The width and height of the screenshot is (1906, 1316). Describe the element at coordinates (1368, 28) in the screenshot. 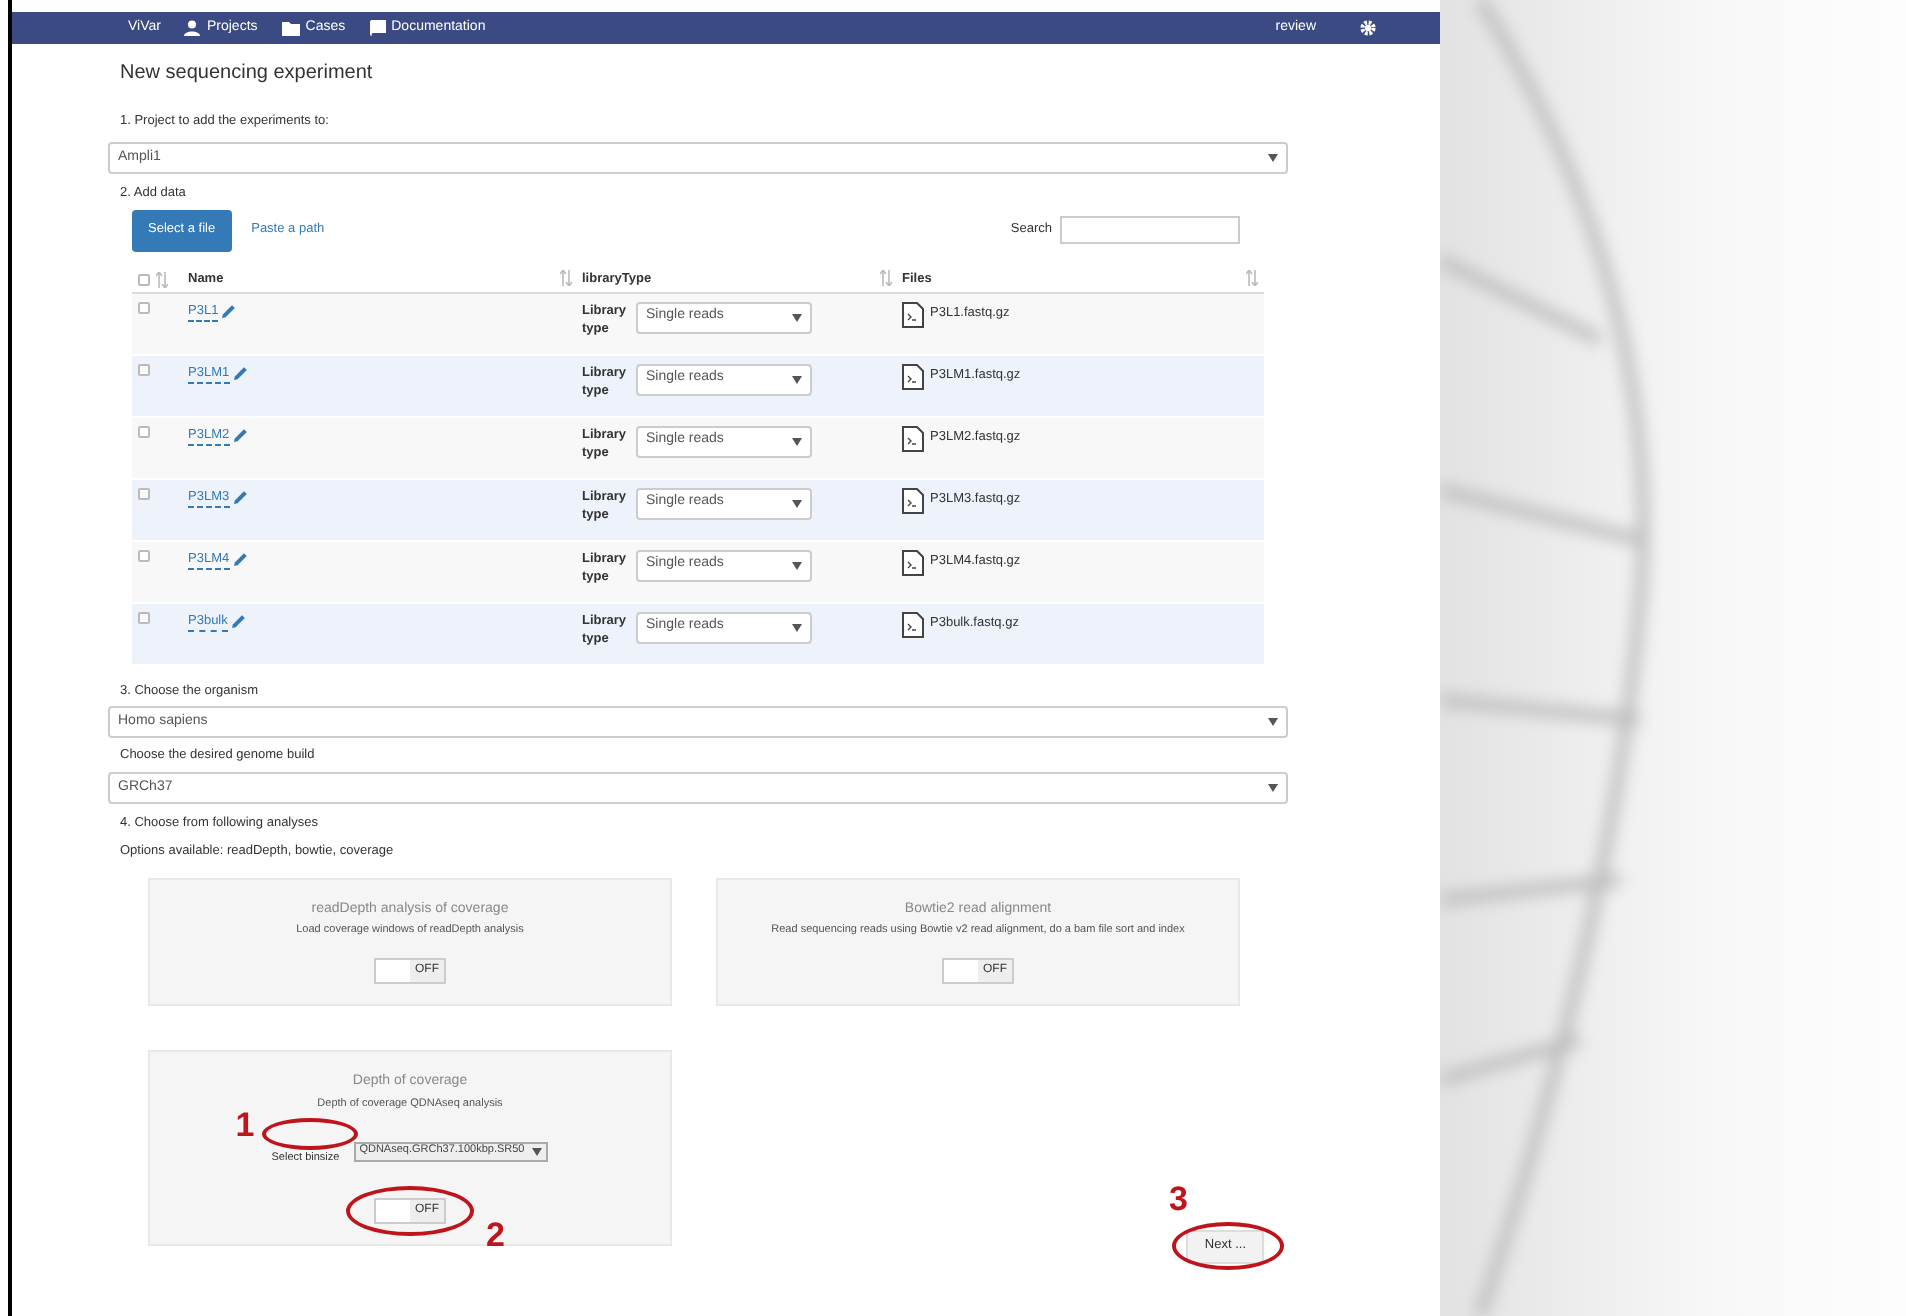

I see `settings-icon` at that location.